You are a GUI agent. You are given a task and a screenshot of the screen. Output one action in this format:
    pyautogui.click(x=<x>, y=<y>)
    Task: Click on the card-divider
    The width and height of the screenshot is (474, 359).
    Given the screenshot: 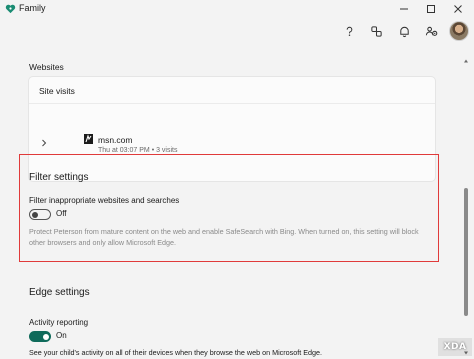 What is the action you would take?
    pyautogui.click(x=232, y=103)
    